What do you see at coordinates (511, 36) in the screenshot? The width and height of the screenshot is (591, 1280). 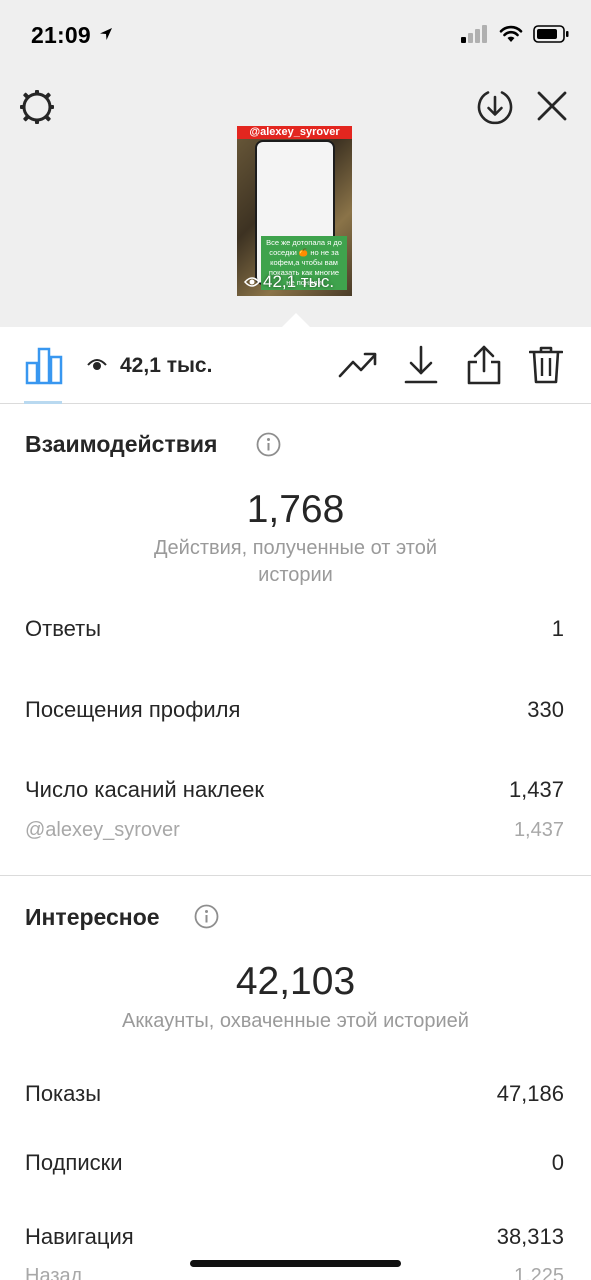 I see `wifi-icon` at bounding box center [511, 36].